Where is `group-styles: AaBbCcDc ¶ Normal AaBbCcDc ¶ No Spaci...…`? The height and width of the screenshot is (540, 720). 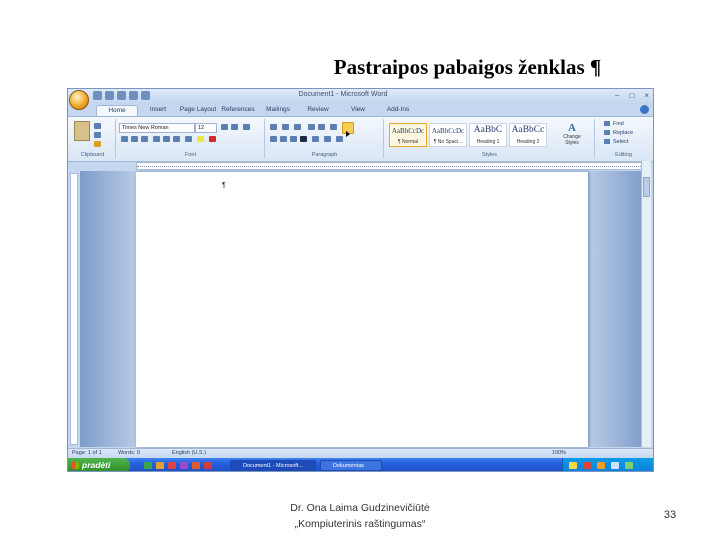
group-styles: AaBbCcDc ¶ Normal AaBbCcDc ¶ No Spaci...… is located at coordinates (490, 138).